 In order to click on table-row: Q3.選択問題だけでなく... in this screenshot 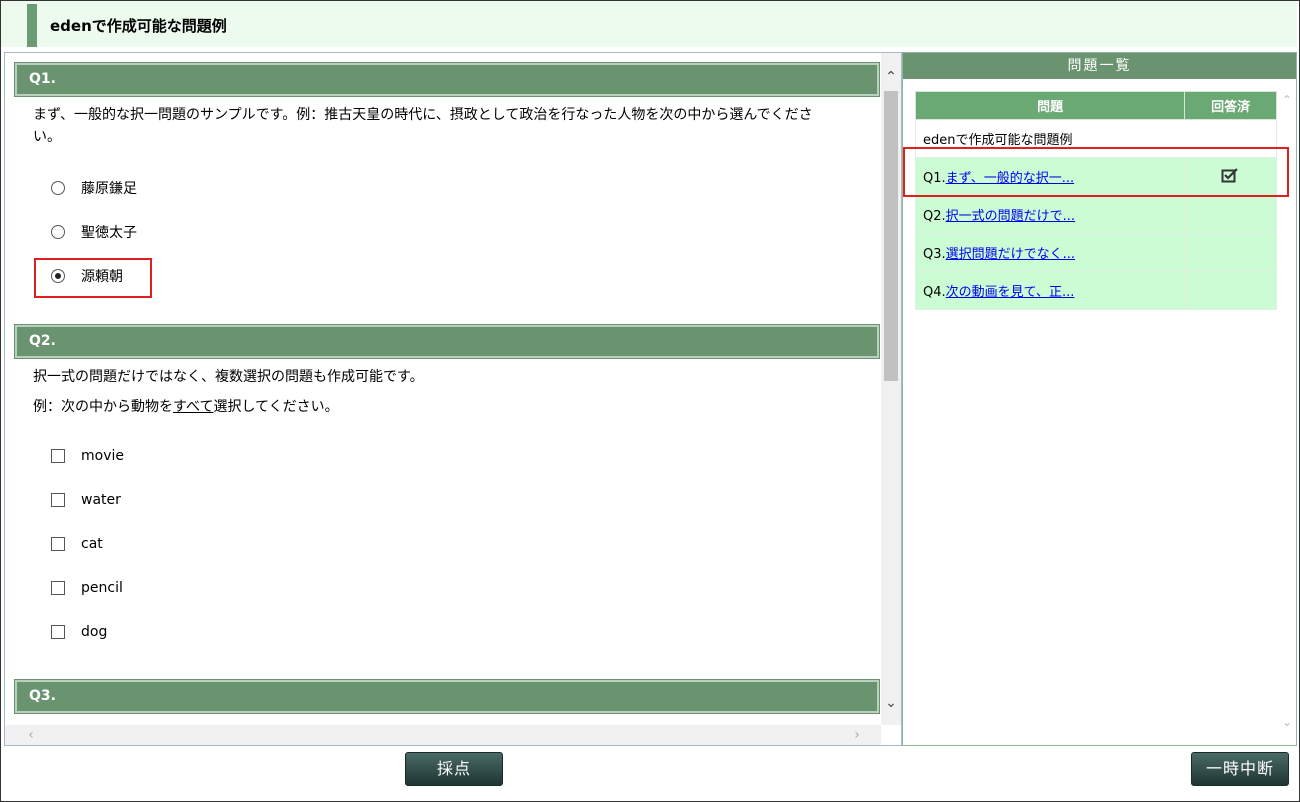, I will do `click(1095, 252)`.